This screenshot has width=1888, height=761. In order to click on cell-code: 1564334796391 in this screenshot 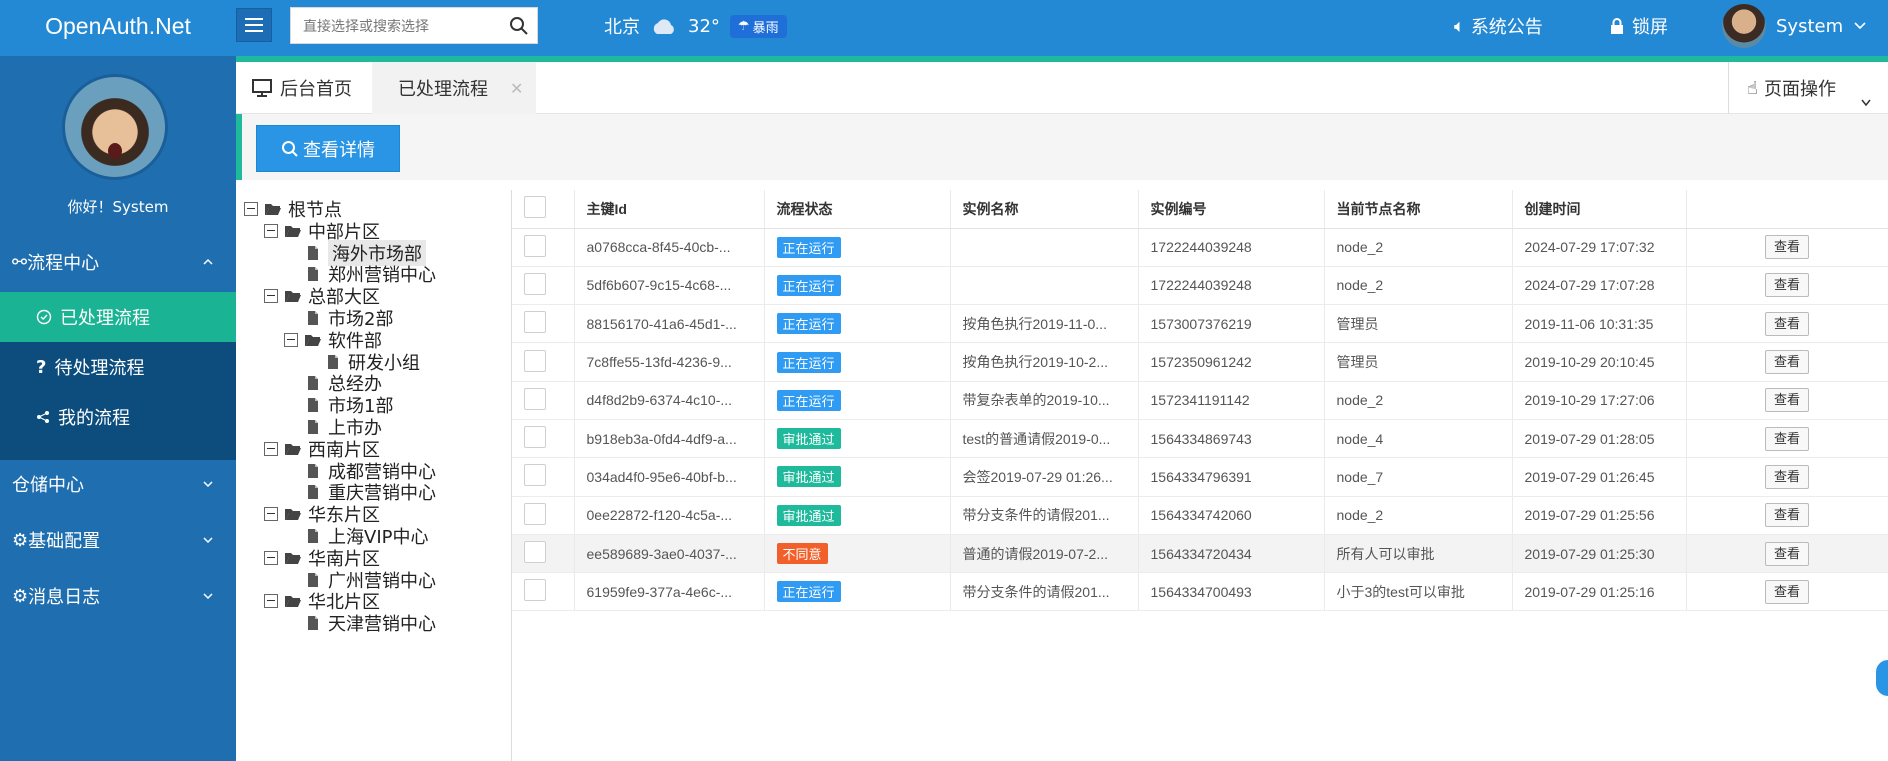, I will do `click(1231, 477)`.